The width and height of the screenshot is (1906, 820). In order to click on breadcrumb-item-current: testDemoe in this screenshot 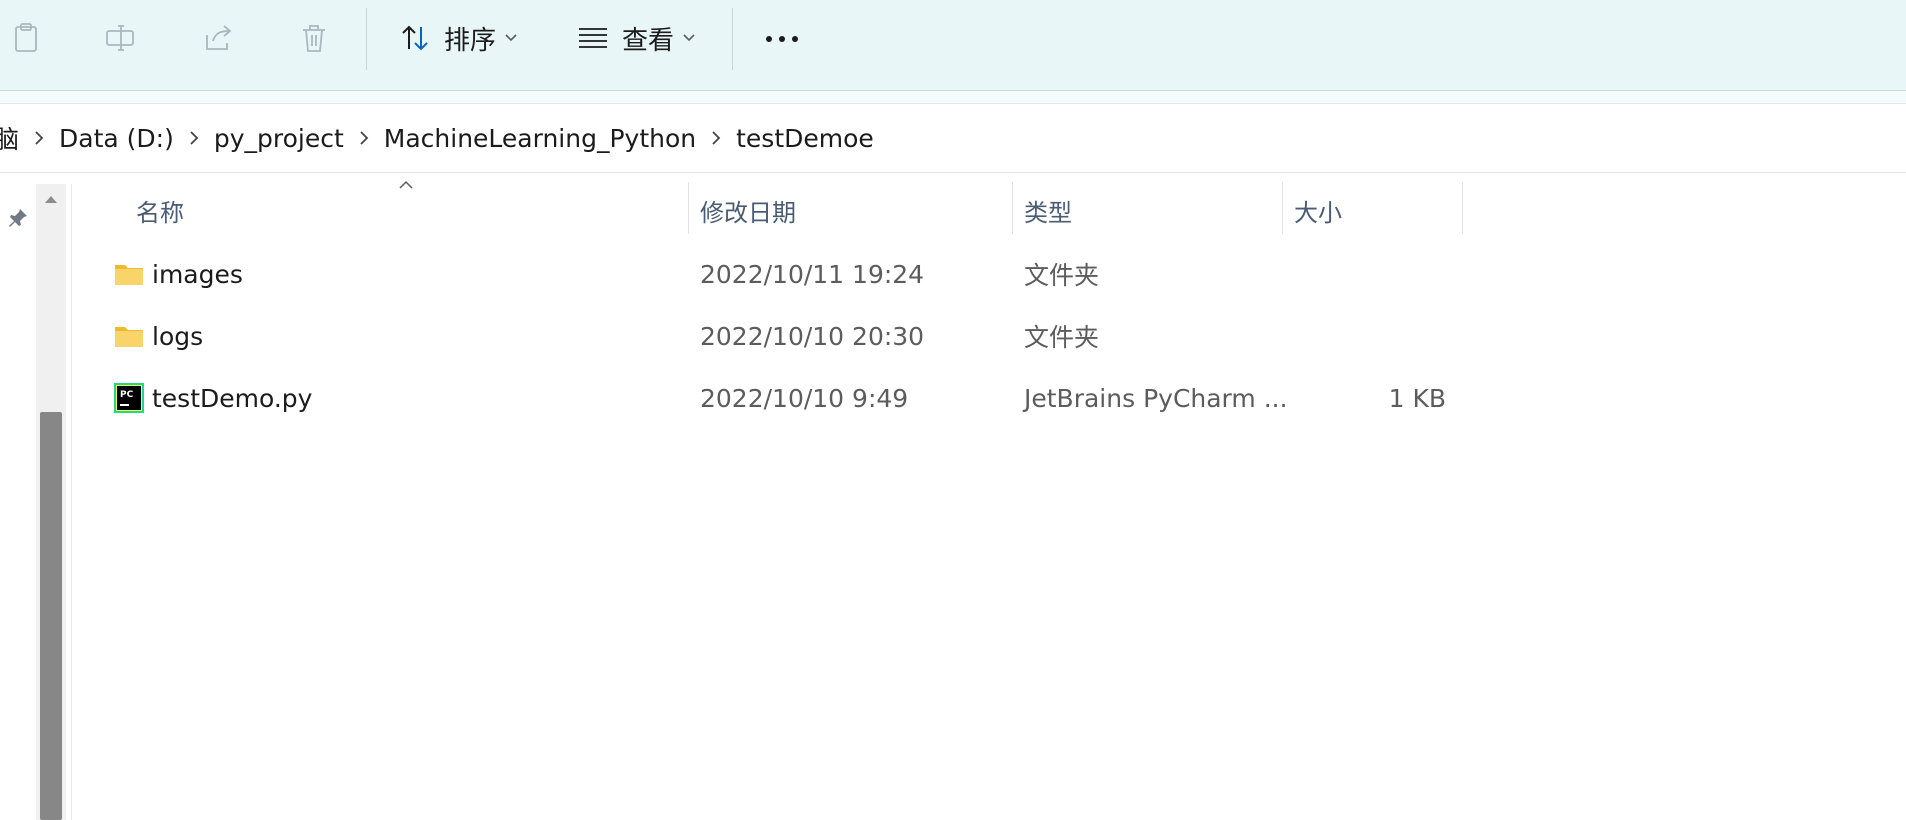, I will do `click(805, 138)`.